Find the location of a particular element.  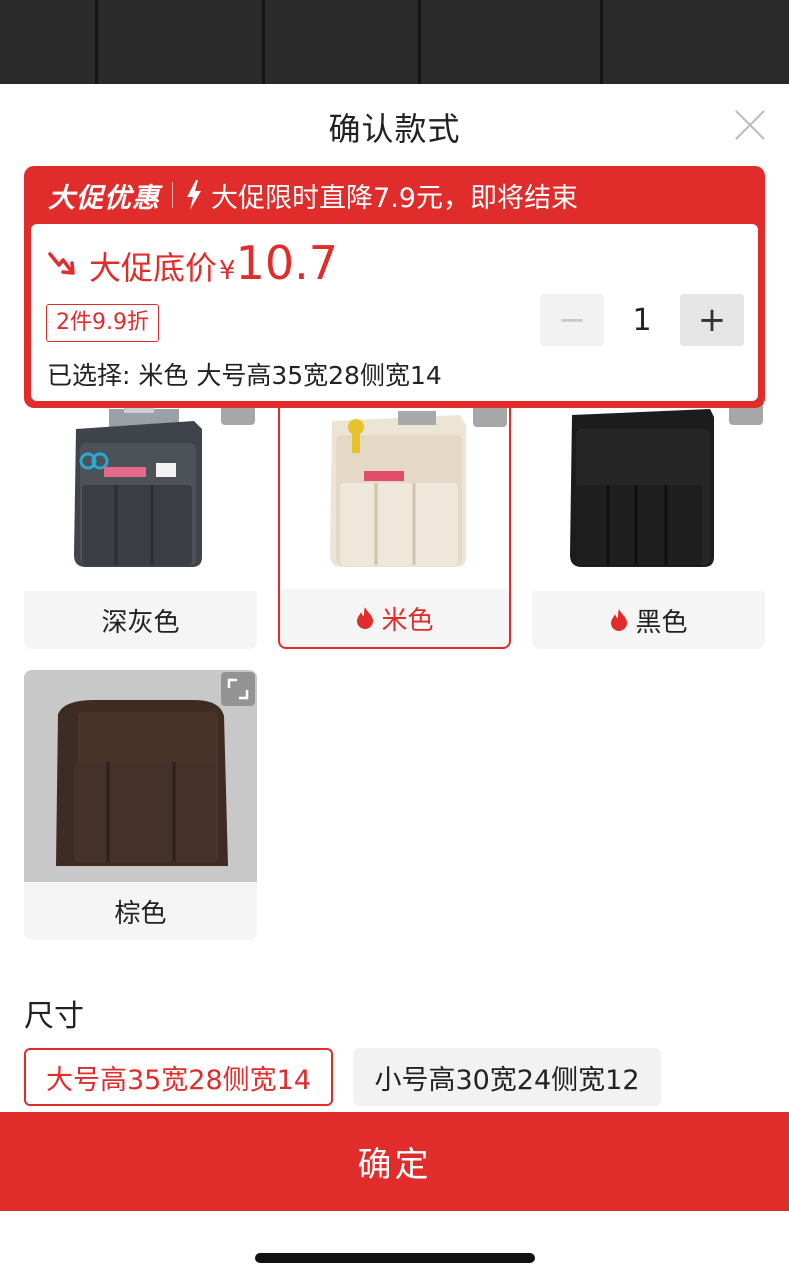

color-option-beige: 米色 is located at coordinates (394, 519).